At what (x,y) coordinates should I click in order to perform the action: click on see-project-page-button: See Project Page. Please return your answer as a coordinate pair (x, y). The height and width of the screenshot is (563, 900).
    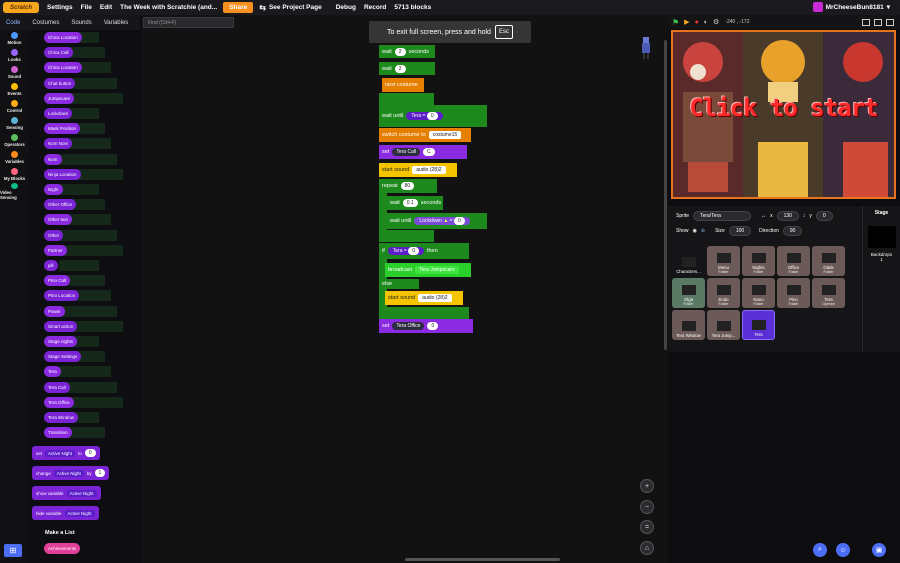
    Looking at the image, I should click on (295, 7).